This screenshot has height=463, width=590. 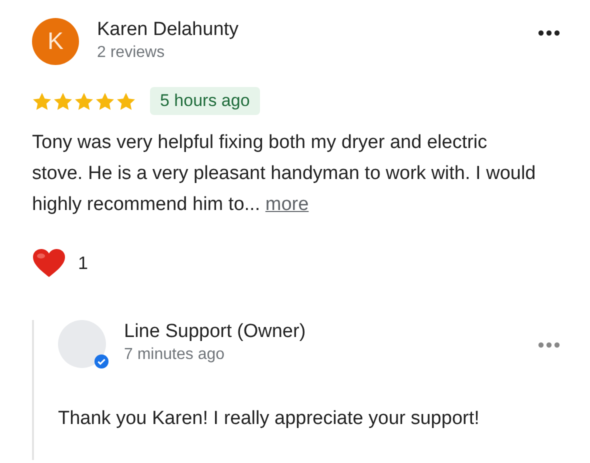 I want to click on reaction-count: 1, so click(x=83, y=263).